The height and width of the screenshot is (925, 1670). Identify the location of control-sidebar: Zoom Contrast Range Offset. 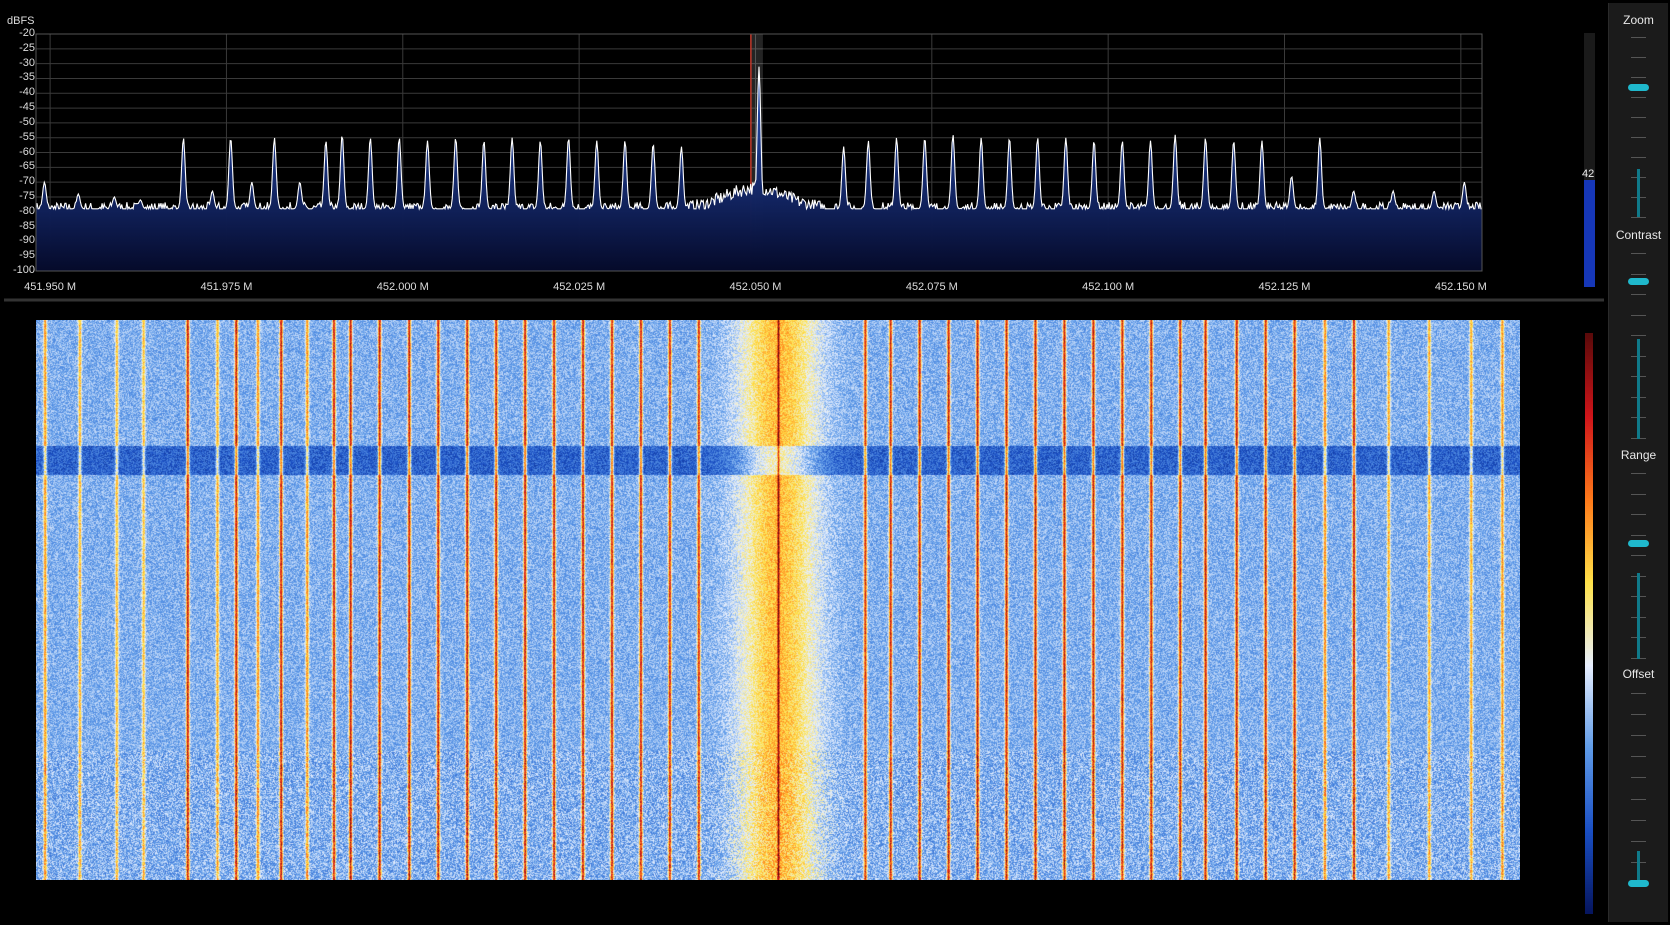
(1638, 462).